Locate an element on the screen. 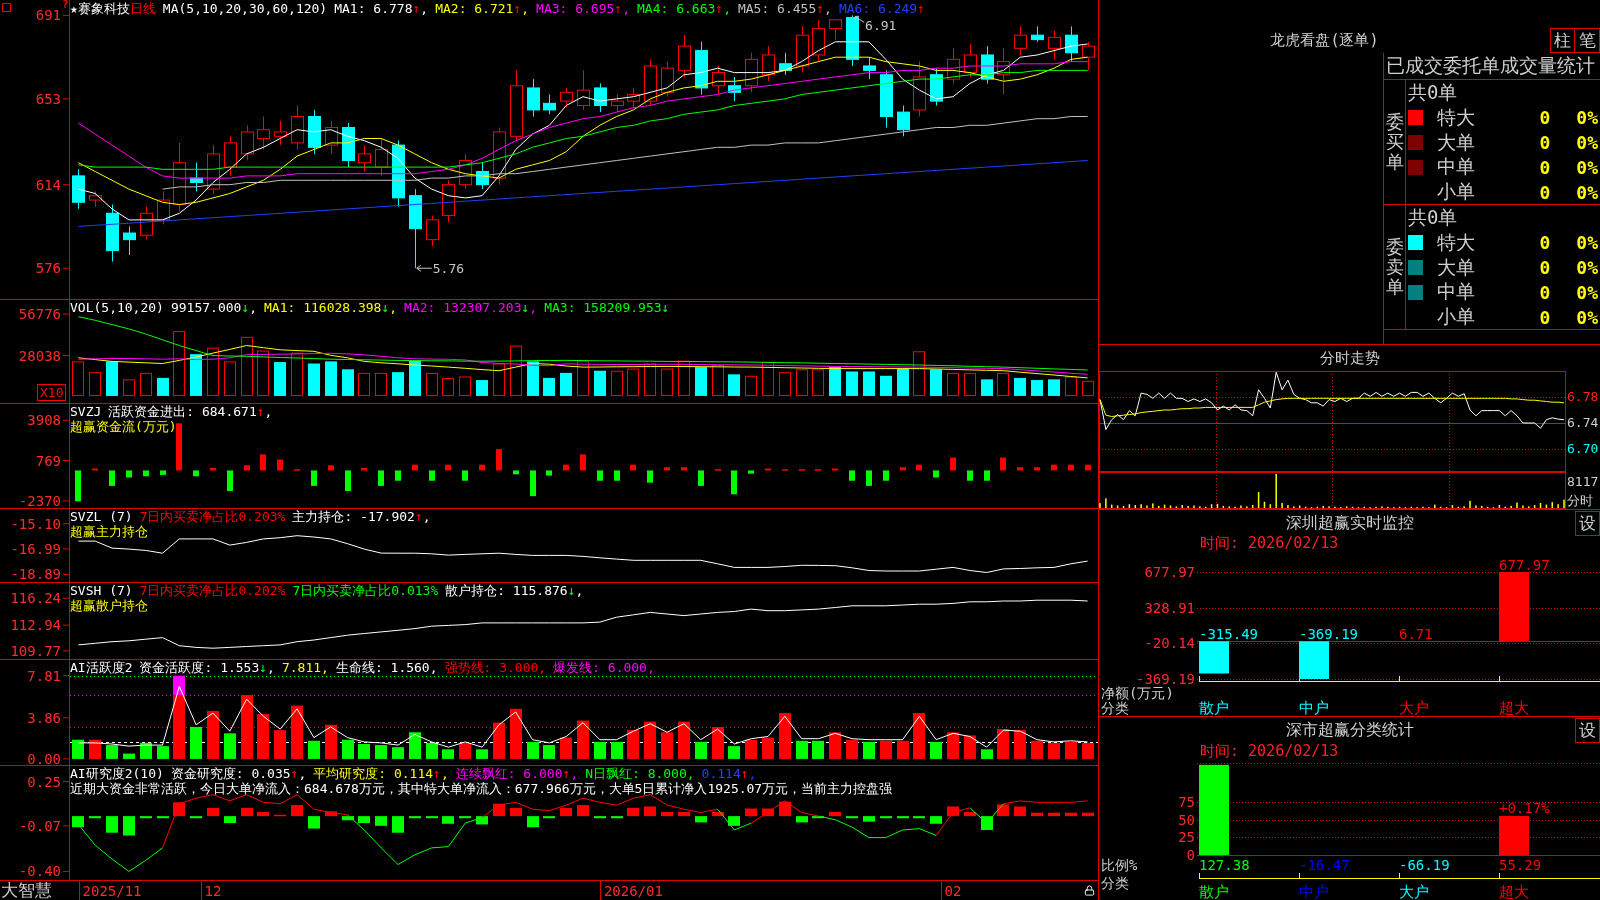 Image resolution: width=1600 pixels, height=900 pixels. stock-title: ★赛象科技 is located at coordinates (100, 8).